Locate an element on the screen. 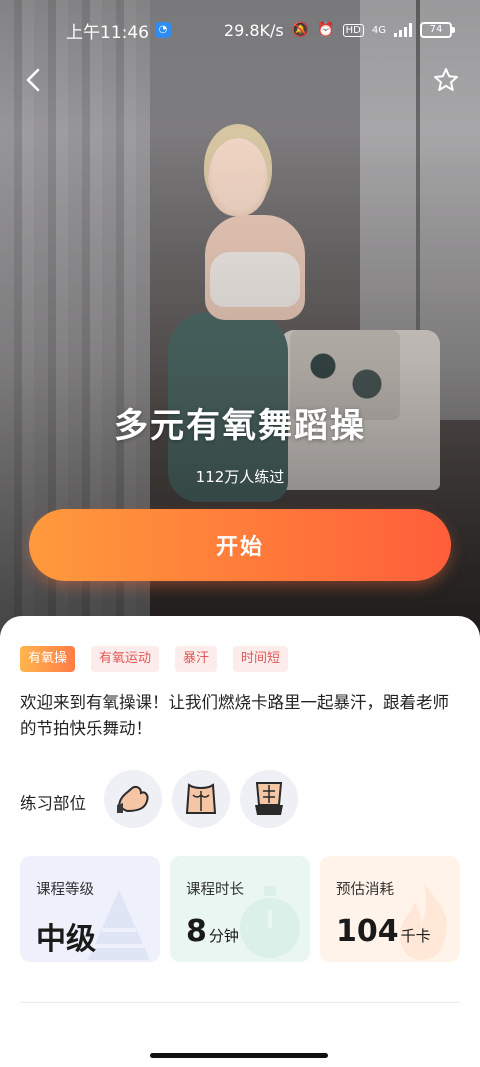 The image size is (480, 1067). level-value: 中级 is located at coordinates (66, 936).